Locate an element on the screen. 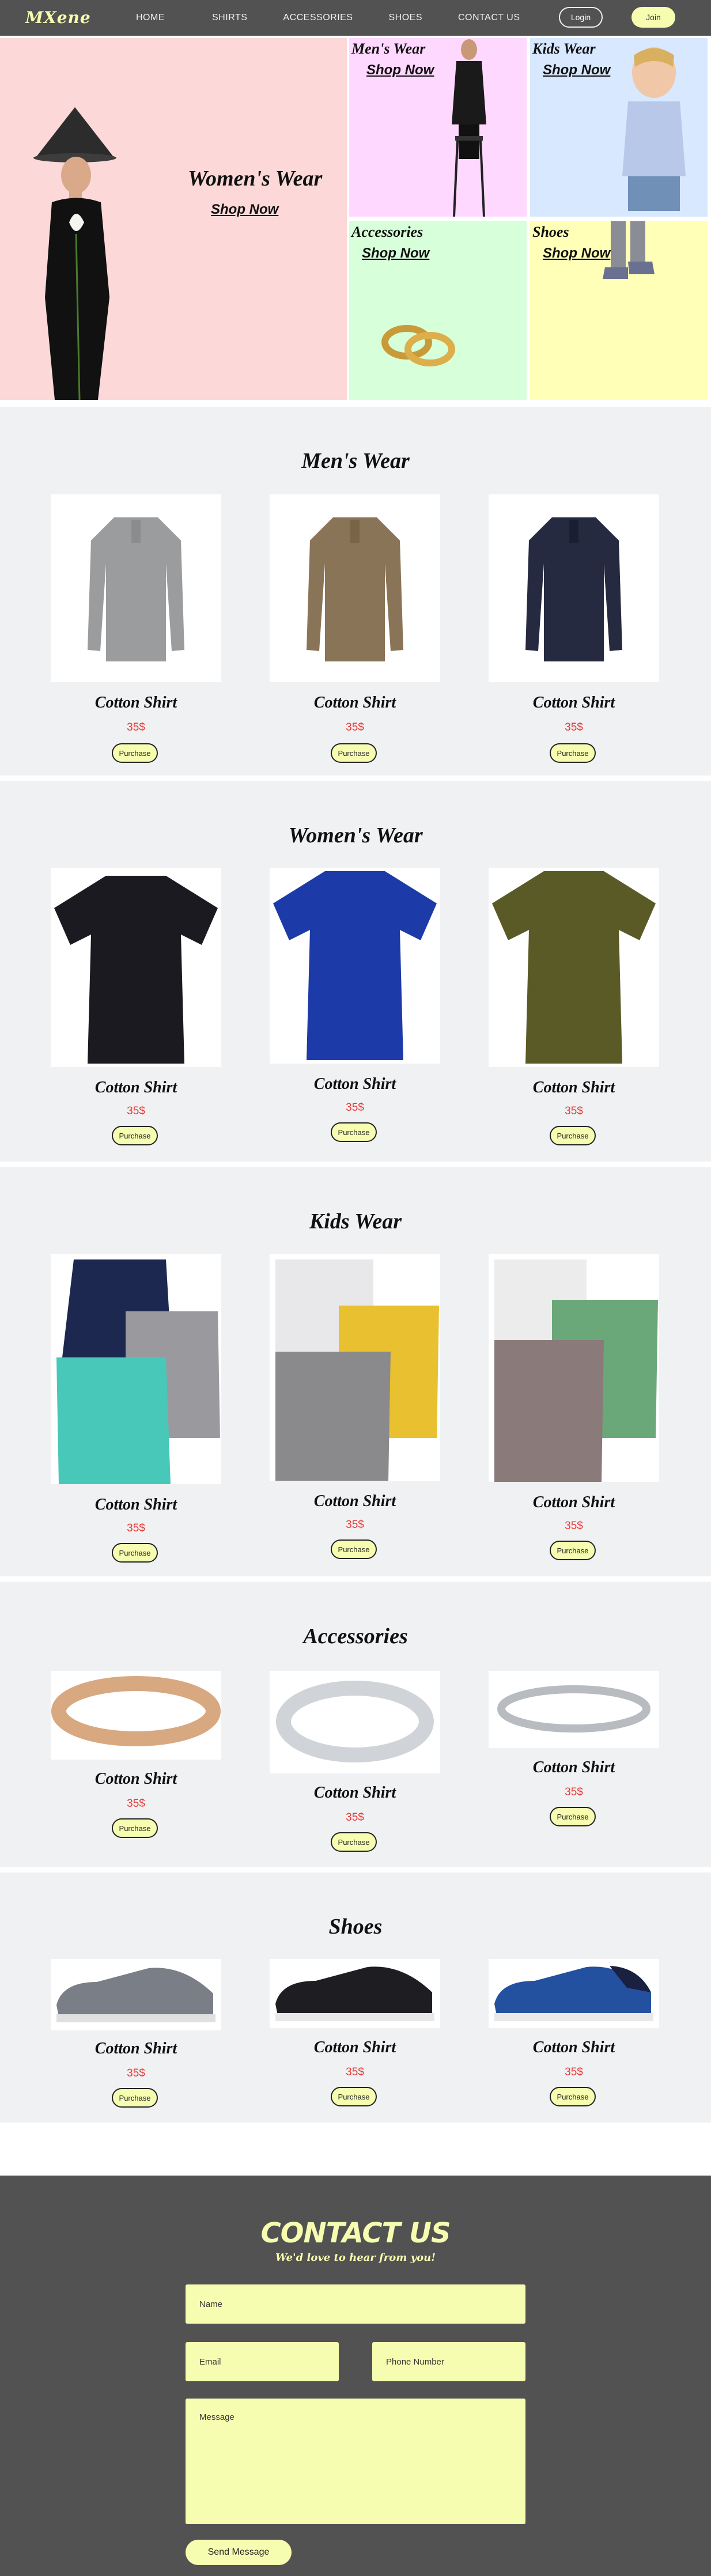 The height and width of the screenshot is (2576, 711). kids-shirts-set-1-image is located at coordinates (138, 1371).